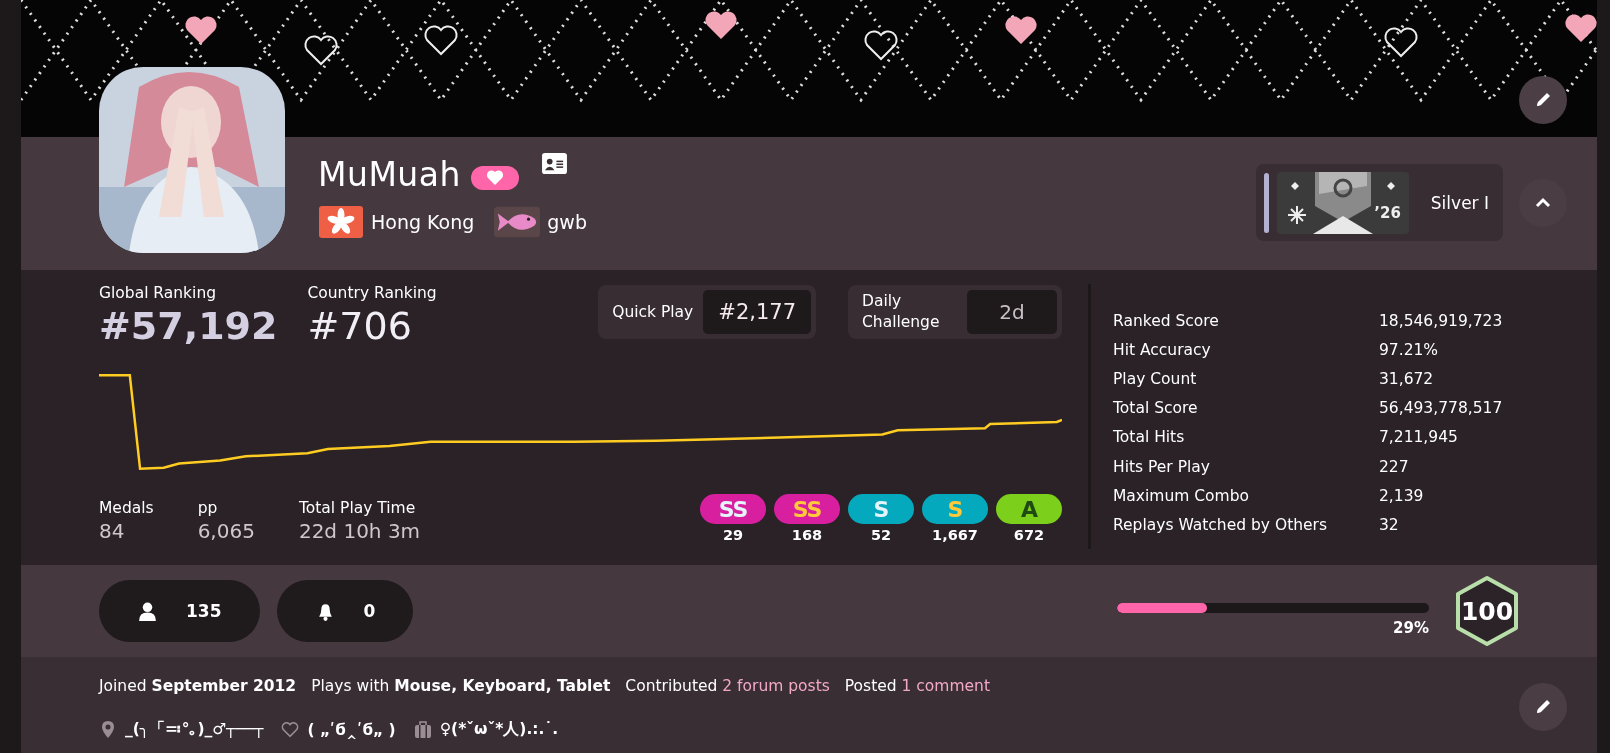 The width and height of the screenshot is (1610, 753). Describe the element at coordinates (147, 611) in the screenshot. I see `user-icon` at that location.